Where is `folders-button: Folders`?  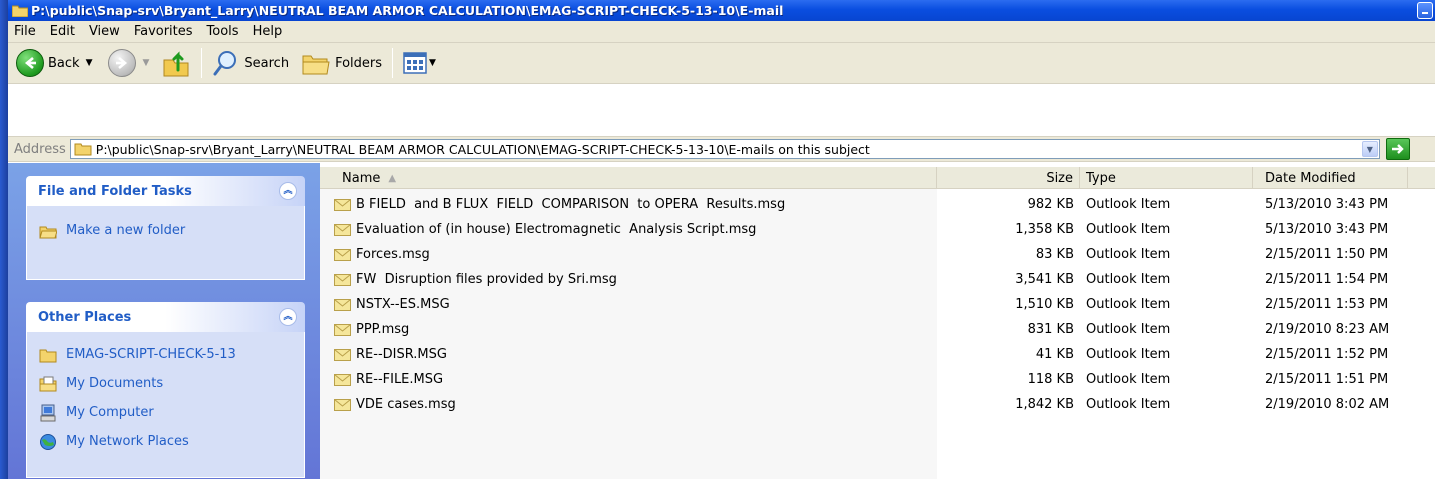
folders-button: Folders is located at coordinates (341, 63).